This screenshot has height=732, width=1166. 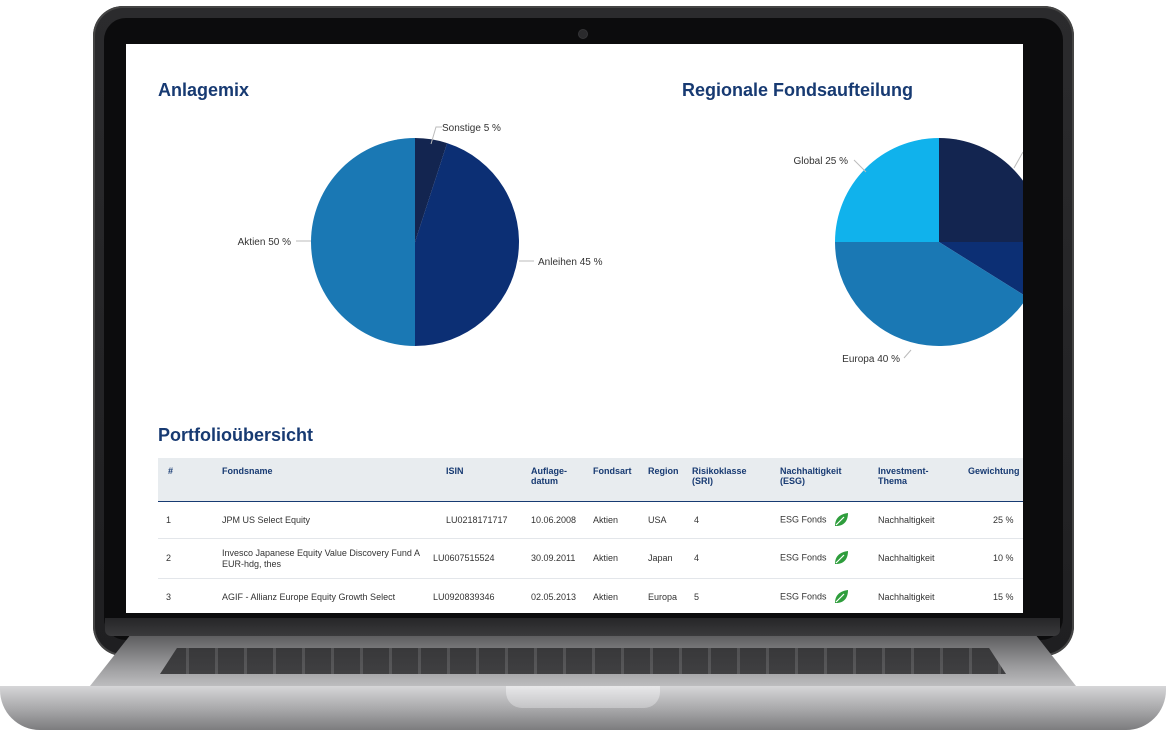 What do you see at coordinates (549, 476) in the screenshot?
I see `col-launch-date: Auflage- datum` at bounding box center [549, 476].